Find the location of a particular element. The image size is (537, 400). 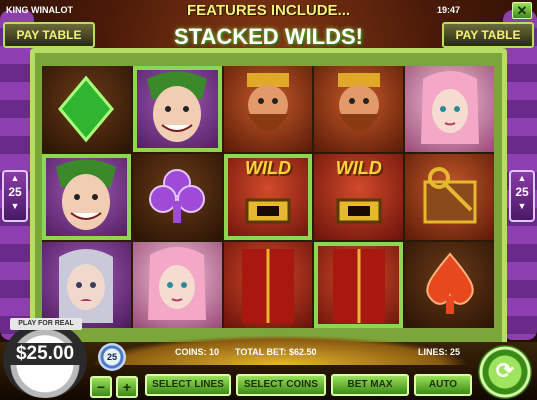

symbol-diamond is located at coordinates (86, 109).